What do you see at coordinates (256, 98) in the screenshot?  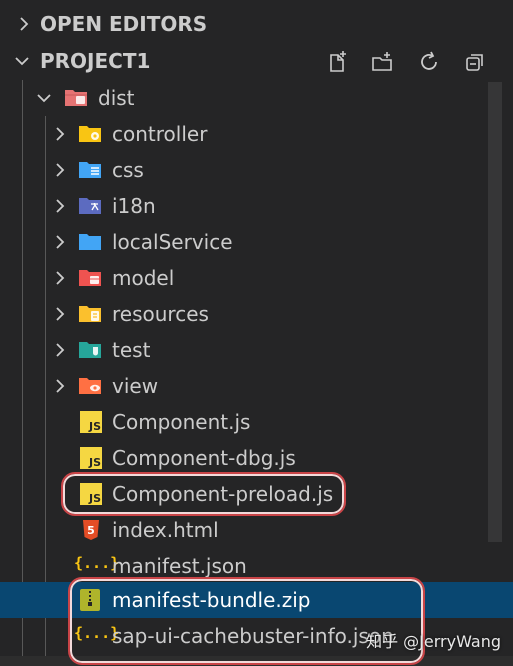 I see `tree-folder-dist: dist` at bounding box center [256, 98].